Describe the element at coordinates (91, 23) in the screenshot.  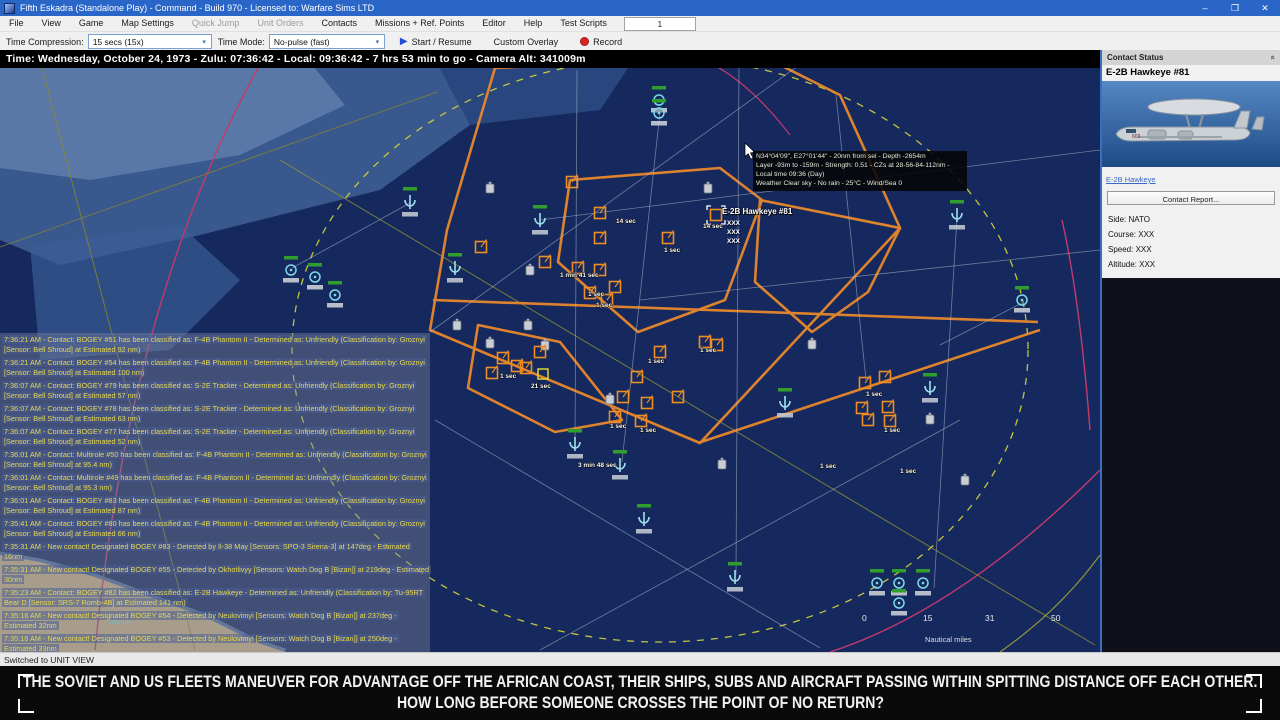
I see `menu-game: Game` at that location.